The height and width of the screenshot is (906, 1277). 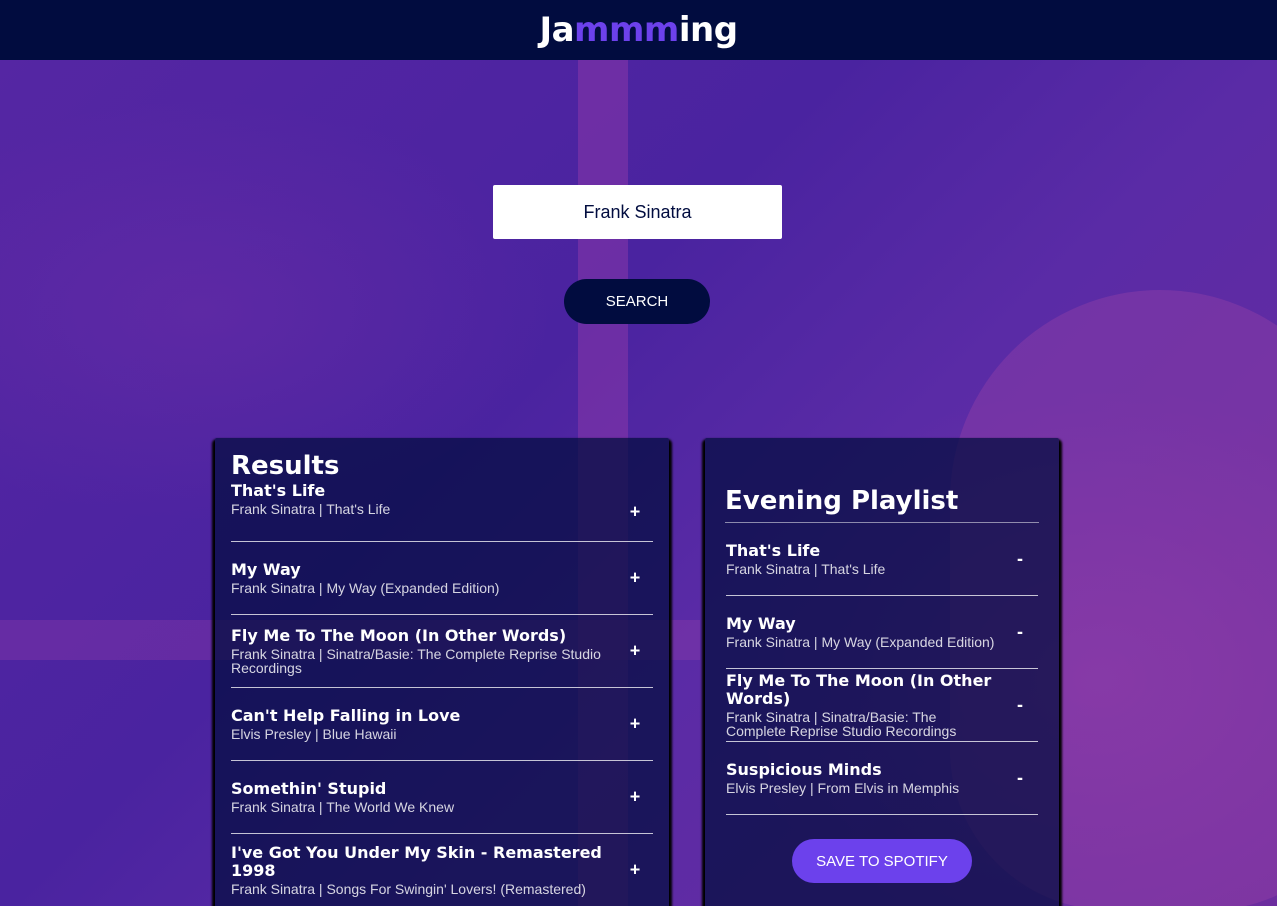 What do you see at coordinates (346, 715) in the screenshot?
I see `track-name: Can't Help Falling in Love` at bounding box center [346, 715].